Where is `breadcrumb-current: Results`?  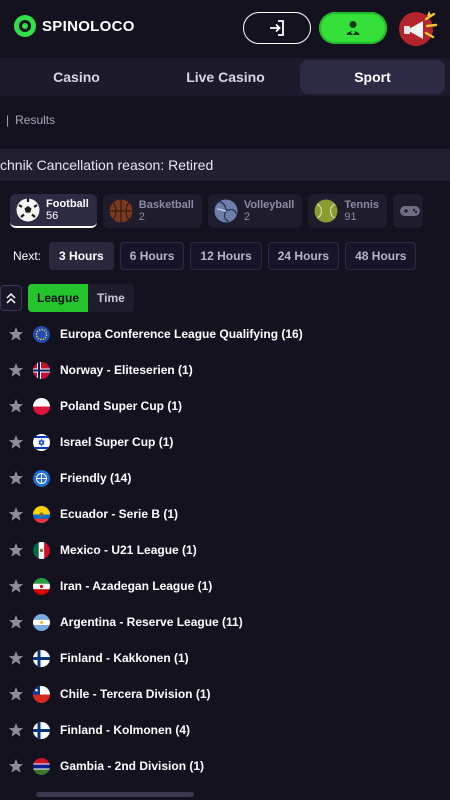 breadcrumb-current: Results is located at coordinates (35, 120).